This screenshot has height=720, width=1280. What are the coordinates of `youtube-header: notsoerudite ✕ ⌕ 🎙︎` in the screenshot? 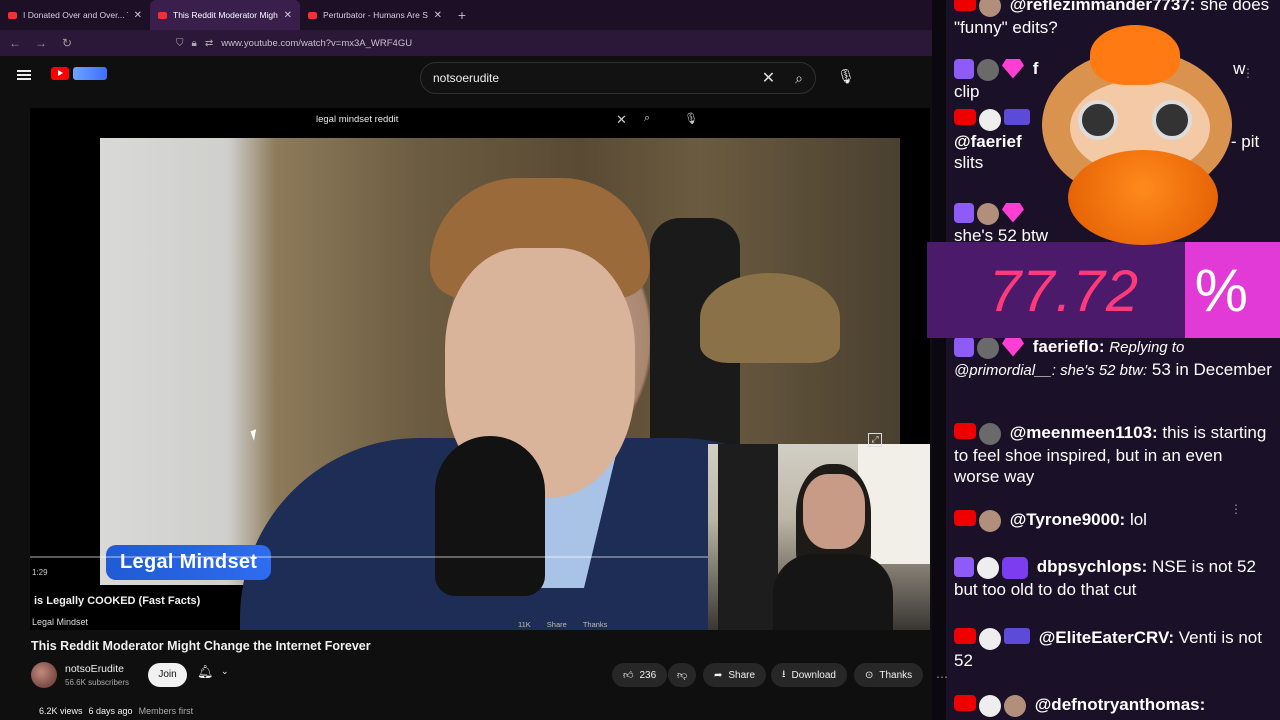 It's located at (466, 78).